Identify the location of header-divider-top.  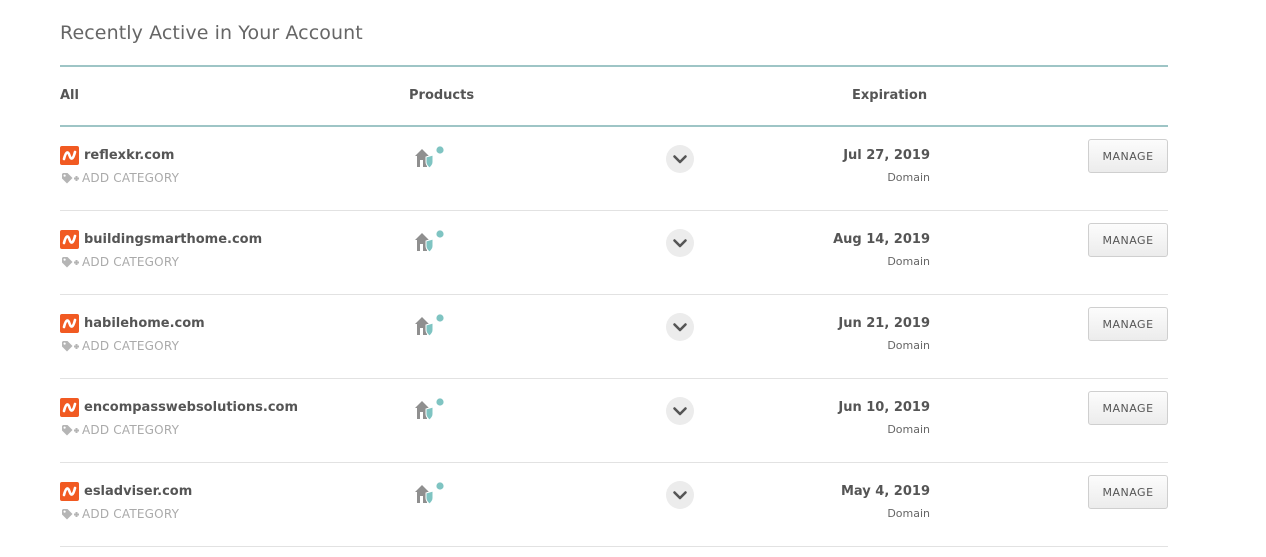
(614, 66).